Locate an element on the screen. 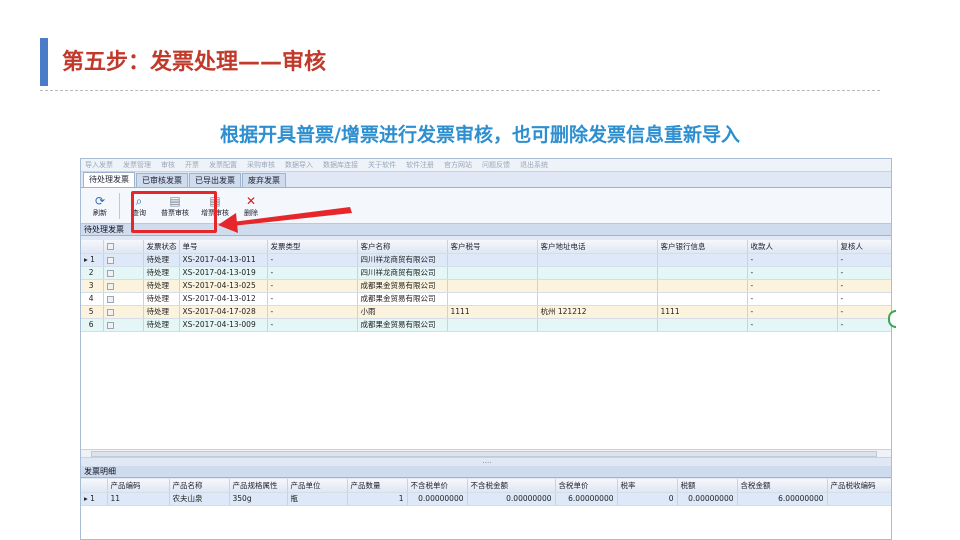  callout-arrow is located at coordinates (285, 220).